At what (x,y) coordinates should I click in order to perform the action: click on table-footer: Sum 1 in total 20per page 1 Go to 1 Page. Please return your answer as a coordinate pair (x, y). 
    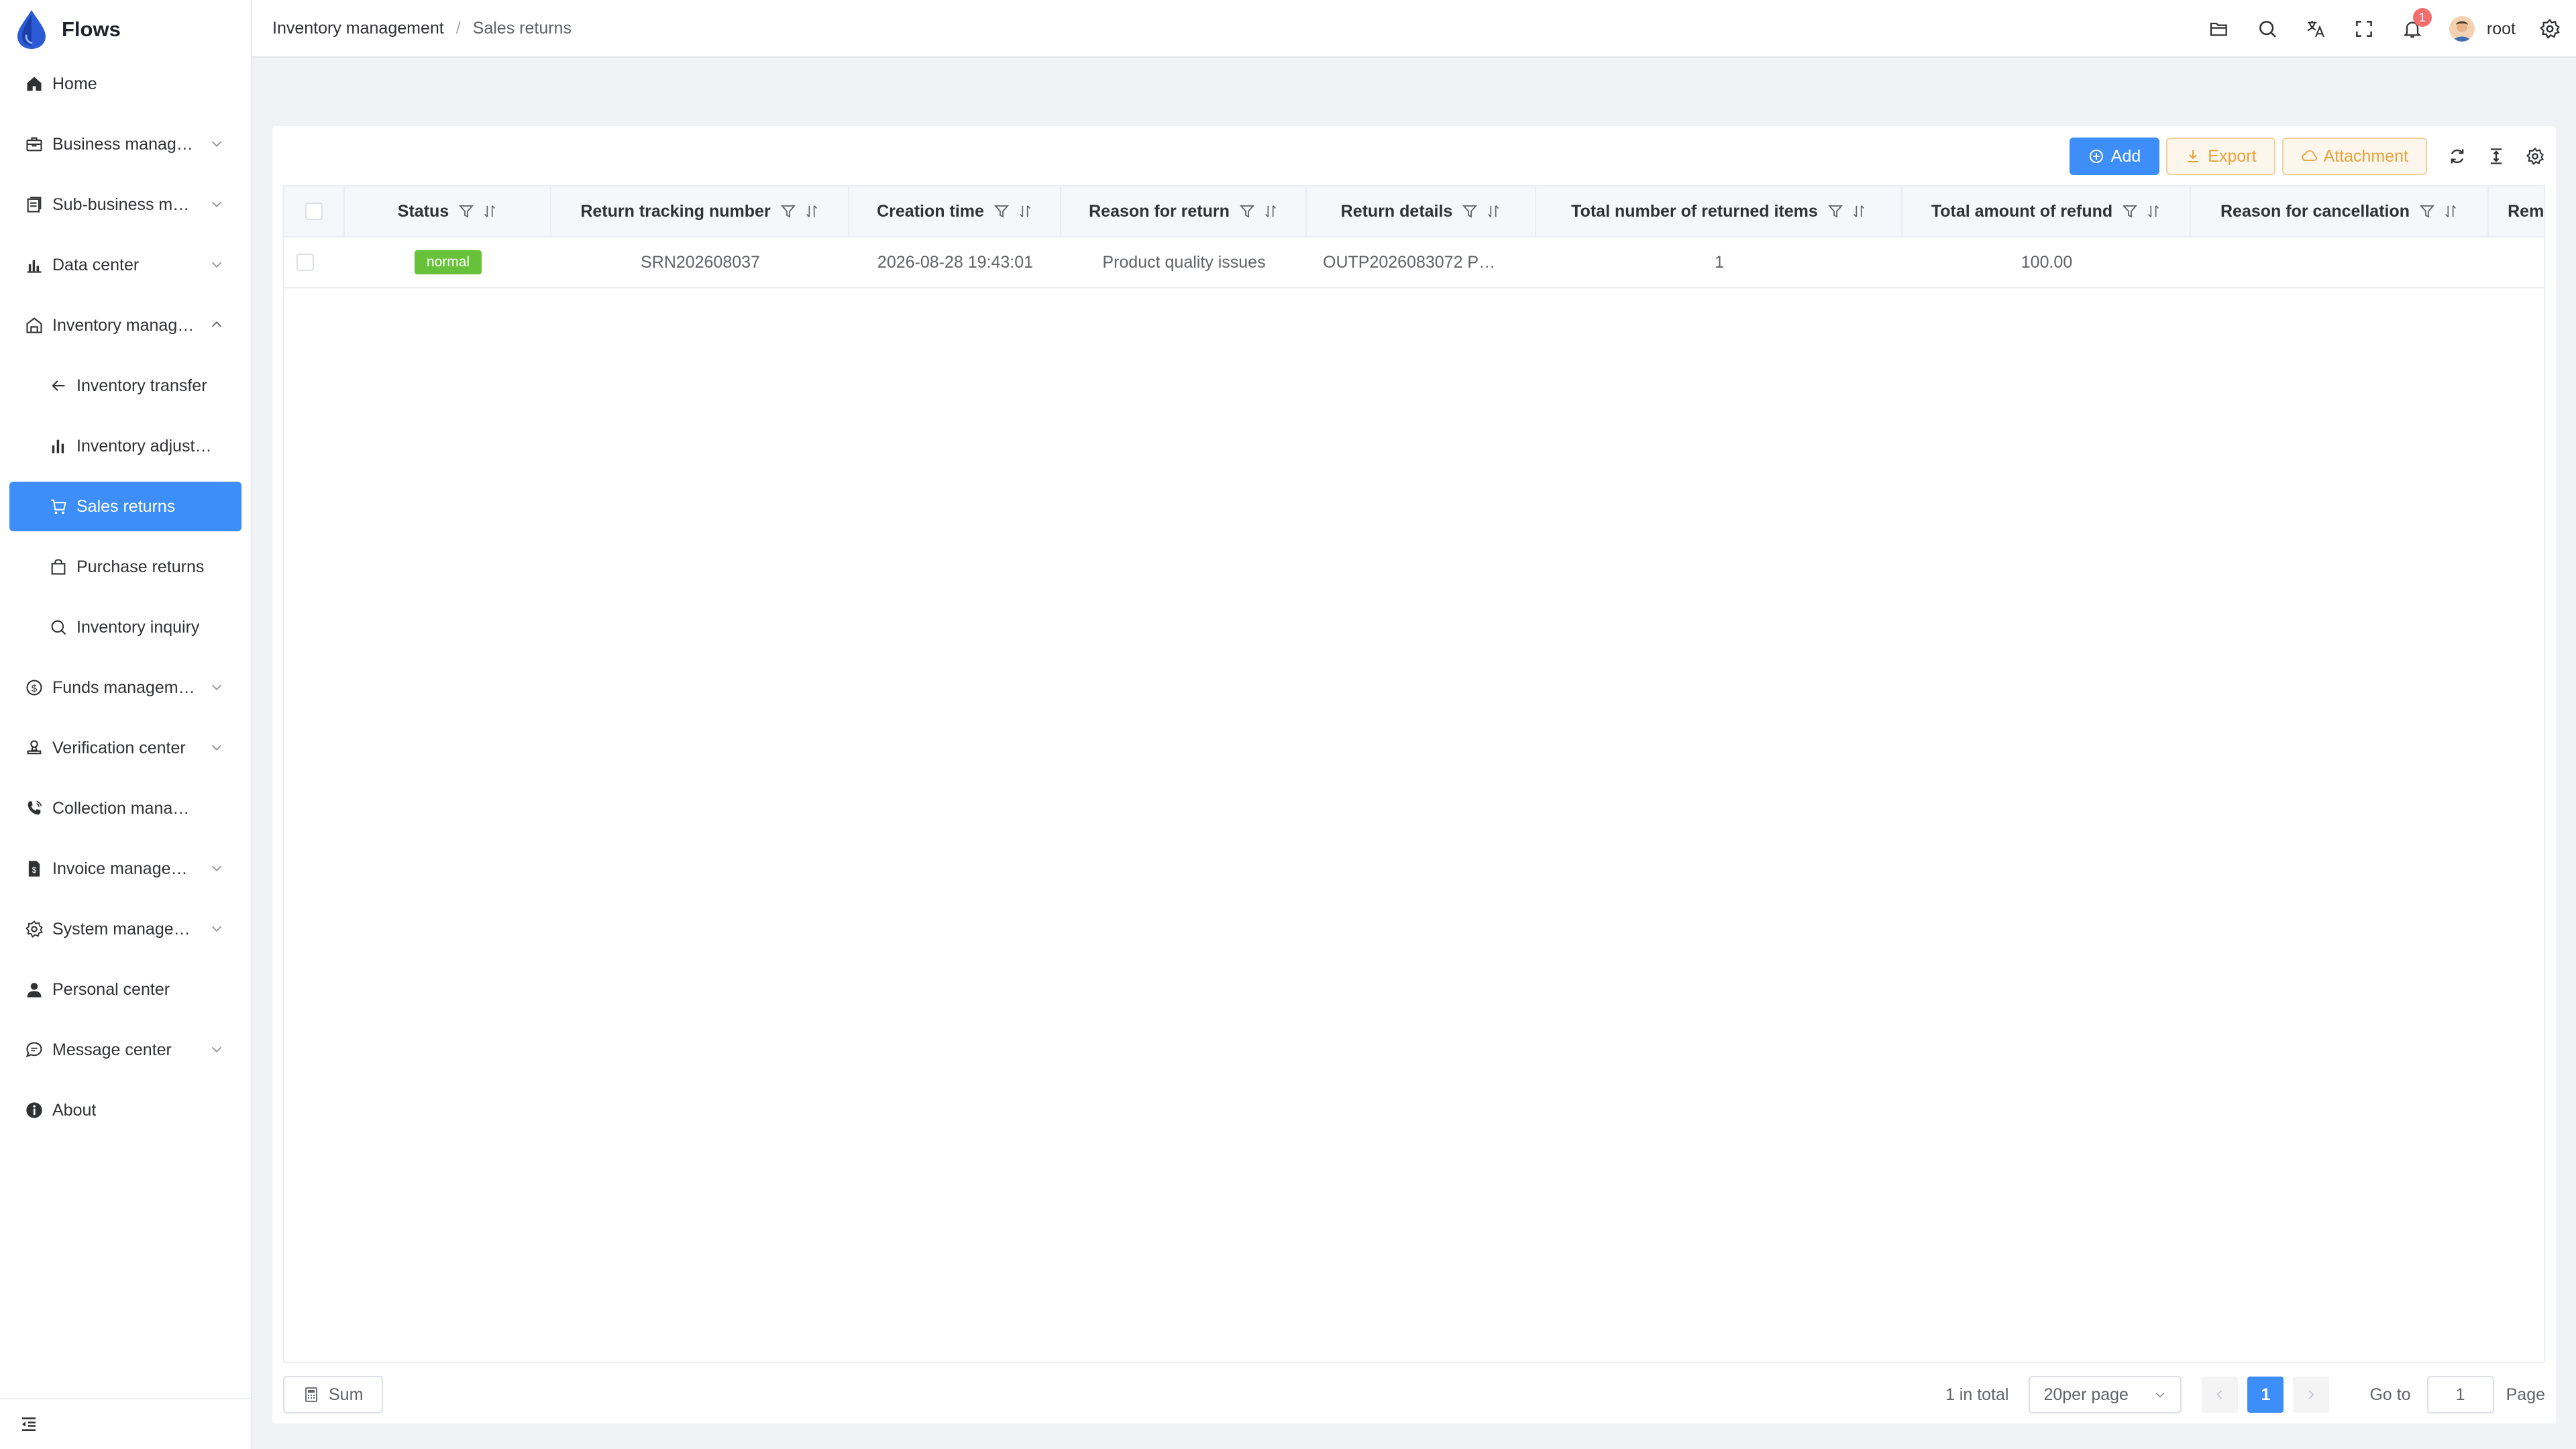
    Looking at the image, I should click on (1414, 1394).